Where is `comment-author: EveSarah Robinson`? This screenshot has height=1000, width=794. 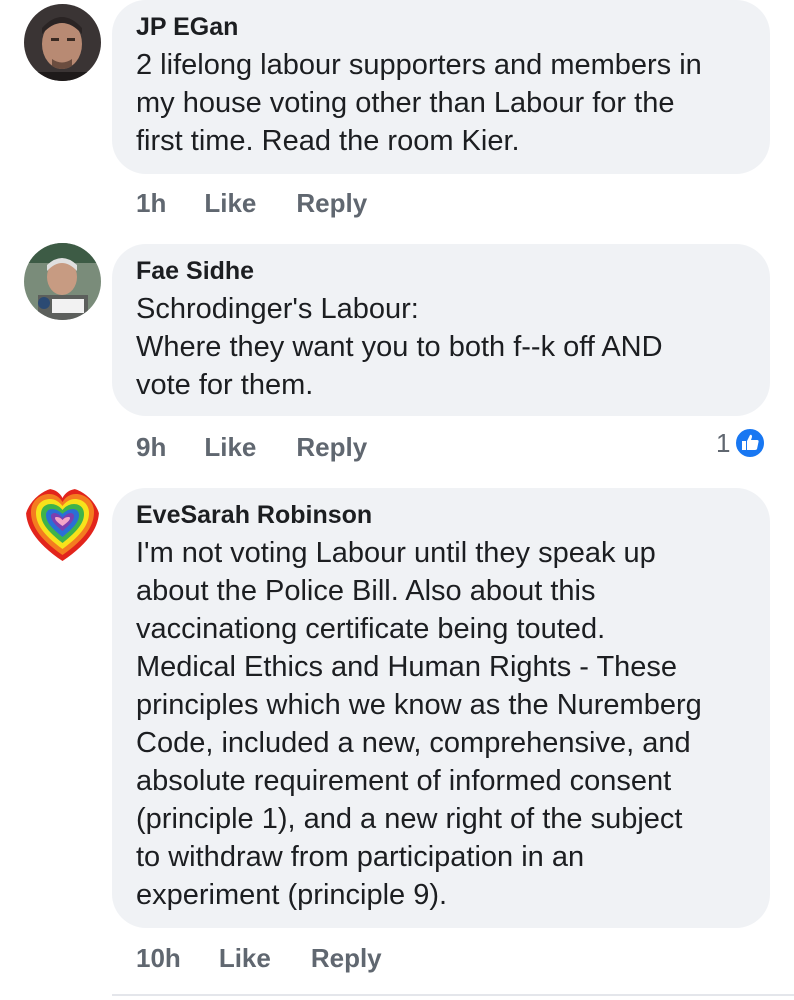
comment-author: EveSarah Robinson is located at coordinates (441, 515).